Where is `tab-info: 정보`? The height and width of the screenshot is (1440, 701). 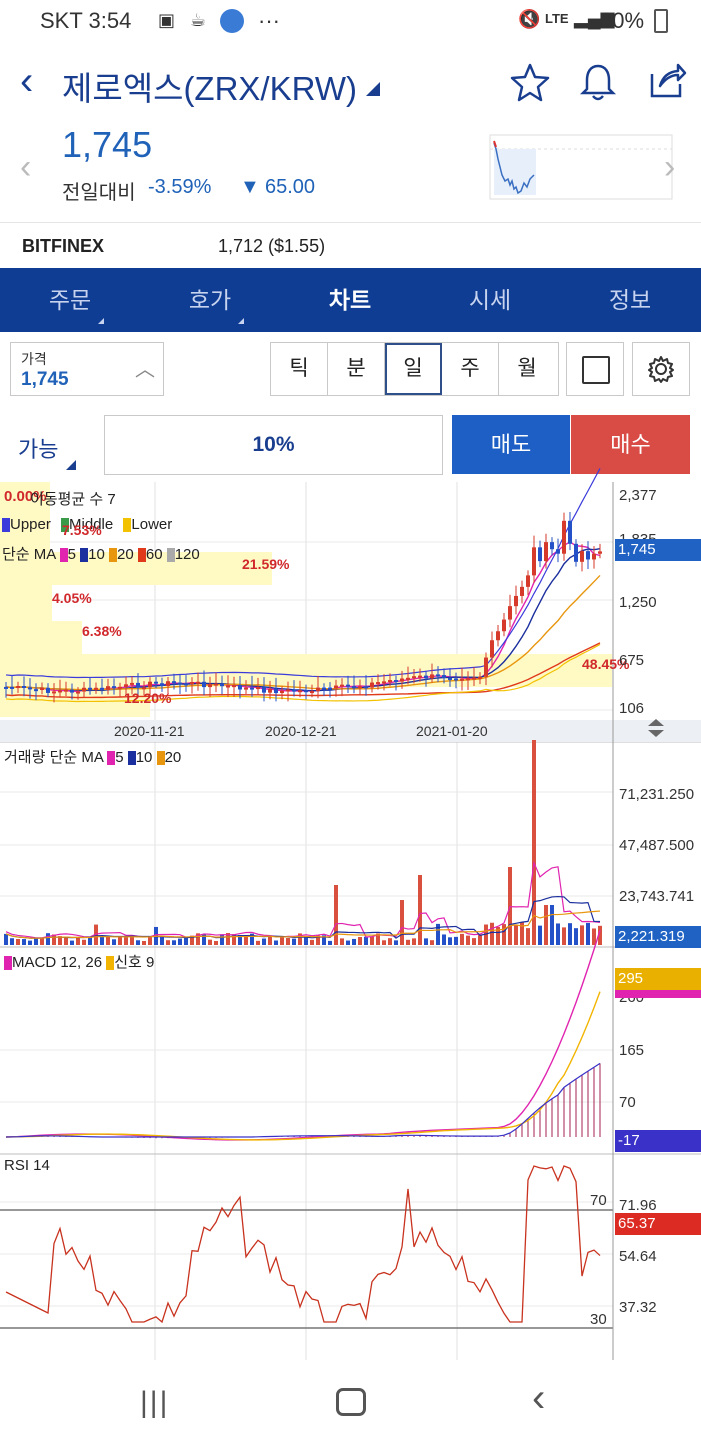 tab-info: 정보 is located at coordinates (630, 300).